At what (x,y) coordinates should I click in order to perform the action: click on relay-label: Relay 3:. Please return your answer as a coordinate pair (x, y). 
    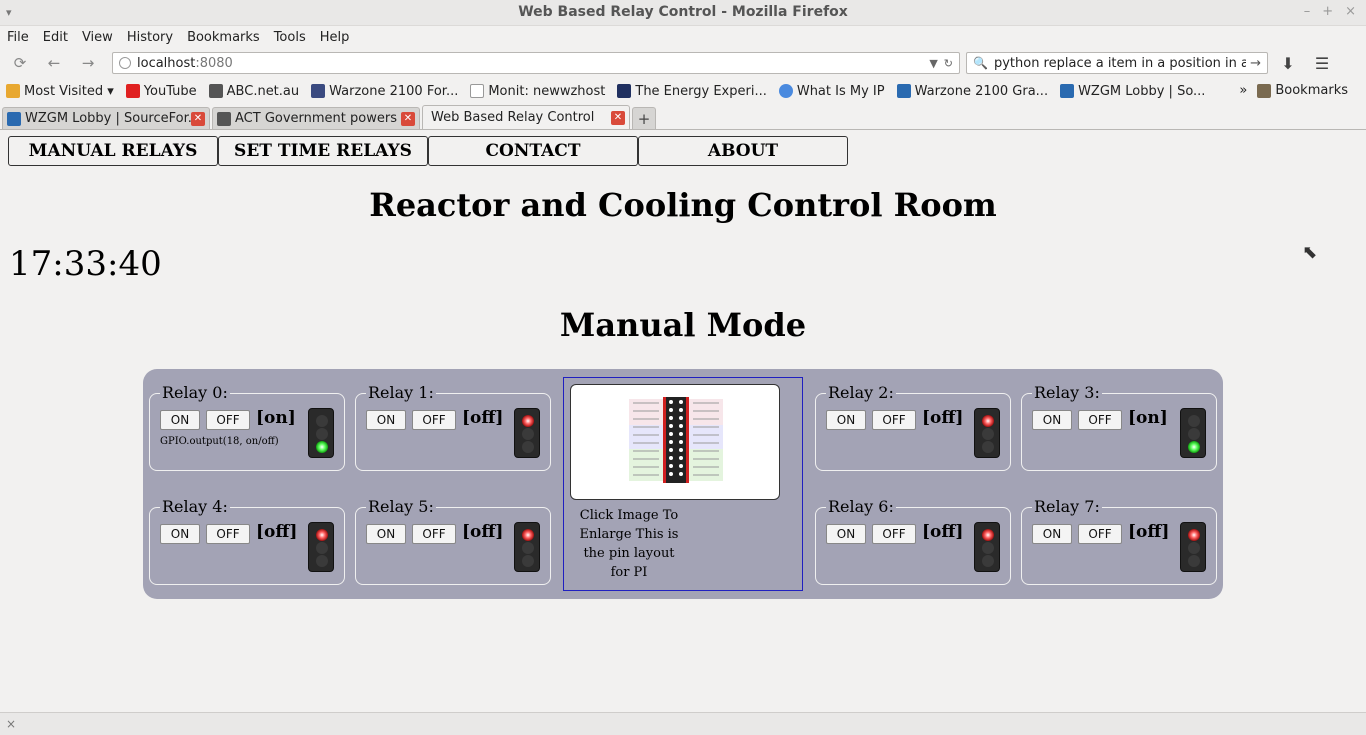
    Looking at the image, I should click on (1067, 392).